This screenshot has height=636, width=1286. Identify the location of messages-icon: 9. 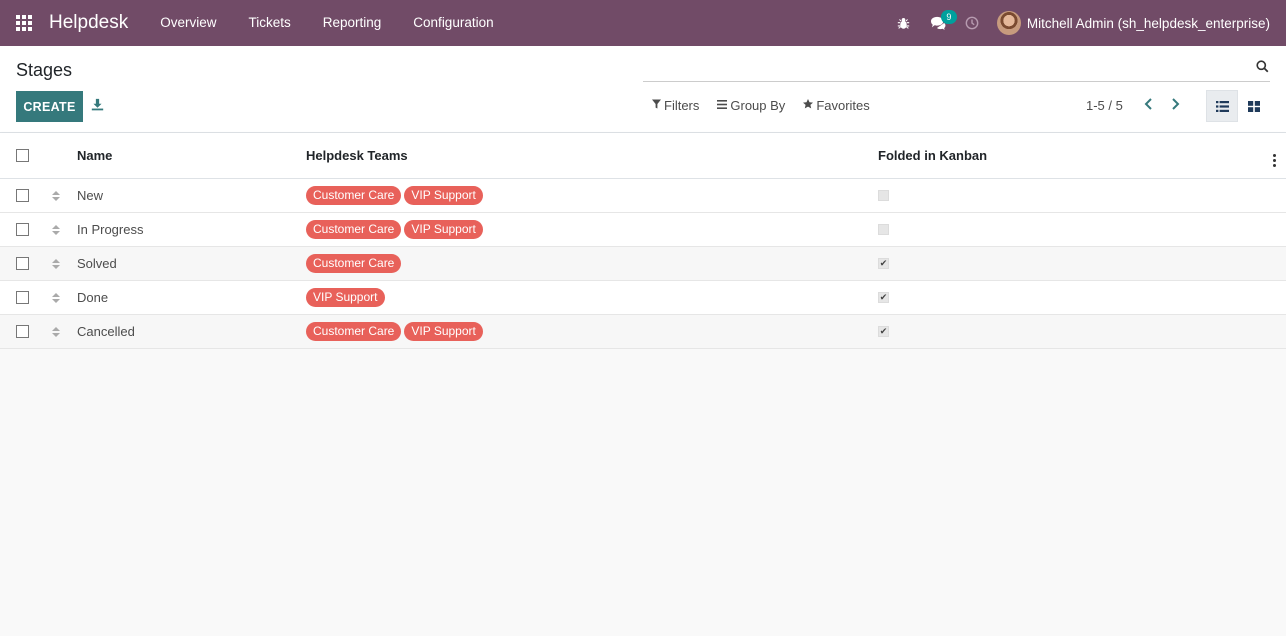
(939, 23).